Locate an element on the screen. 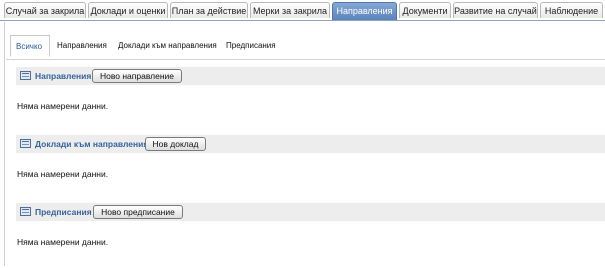 This screenshot has height=268, width=605. subtab-referrals: Направления is located at coordinates (82, 46).